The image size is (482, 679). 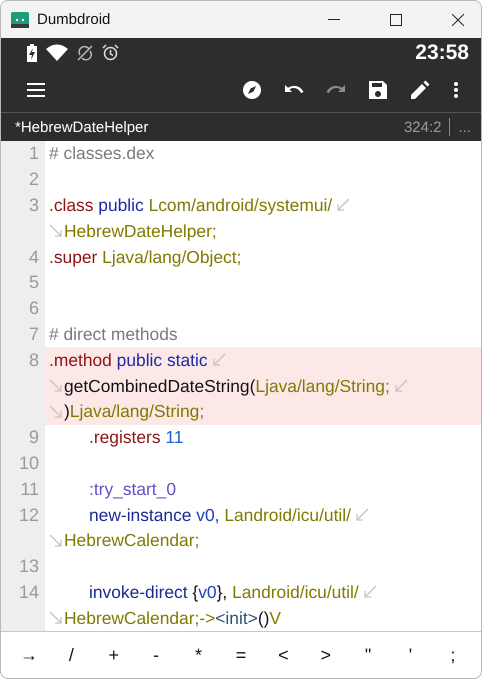 I want to click on line-number: 9, so click(x=34, y=438).